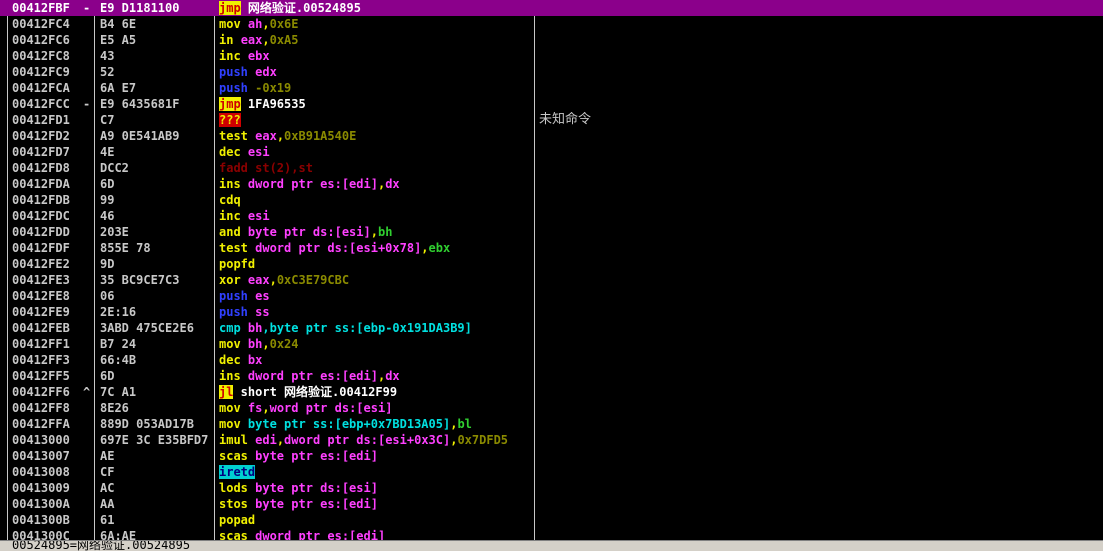 The image size is (1103, 551). I want to click on instruction-row: 00412FDD 203E and byte ptr ds:[esi],bh, so click(551, 232).